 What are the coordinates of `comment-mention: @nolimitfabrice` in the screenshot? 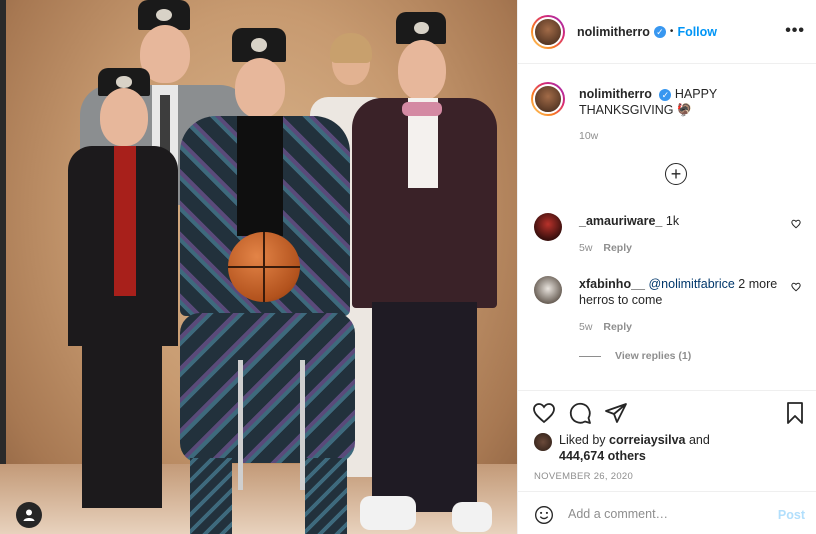 It's located at (691, 284).